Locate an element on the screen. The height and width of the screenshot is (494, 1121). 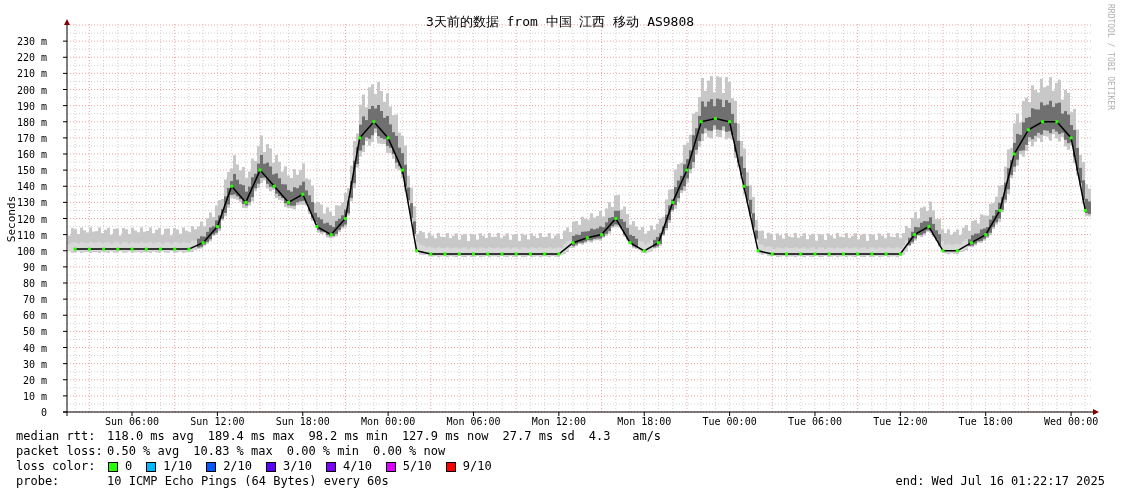
y-tick-label: 10 m is located at coordinates (34, 396).